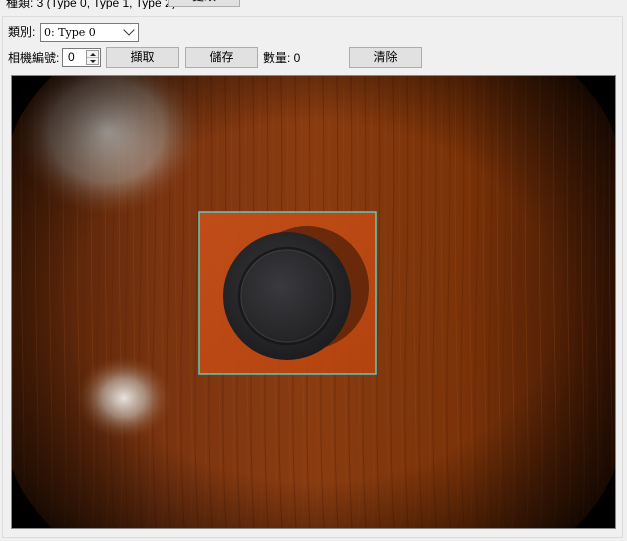 The width and height of the screenshot is (627, 541). I want to click on types-summary-text: 種類: 3 (Type 0, Type 1, Type 2), so click(91, 4).